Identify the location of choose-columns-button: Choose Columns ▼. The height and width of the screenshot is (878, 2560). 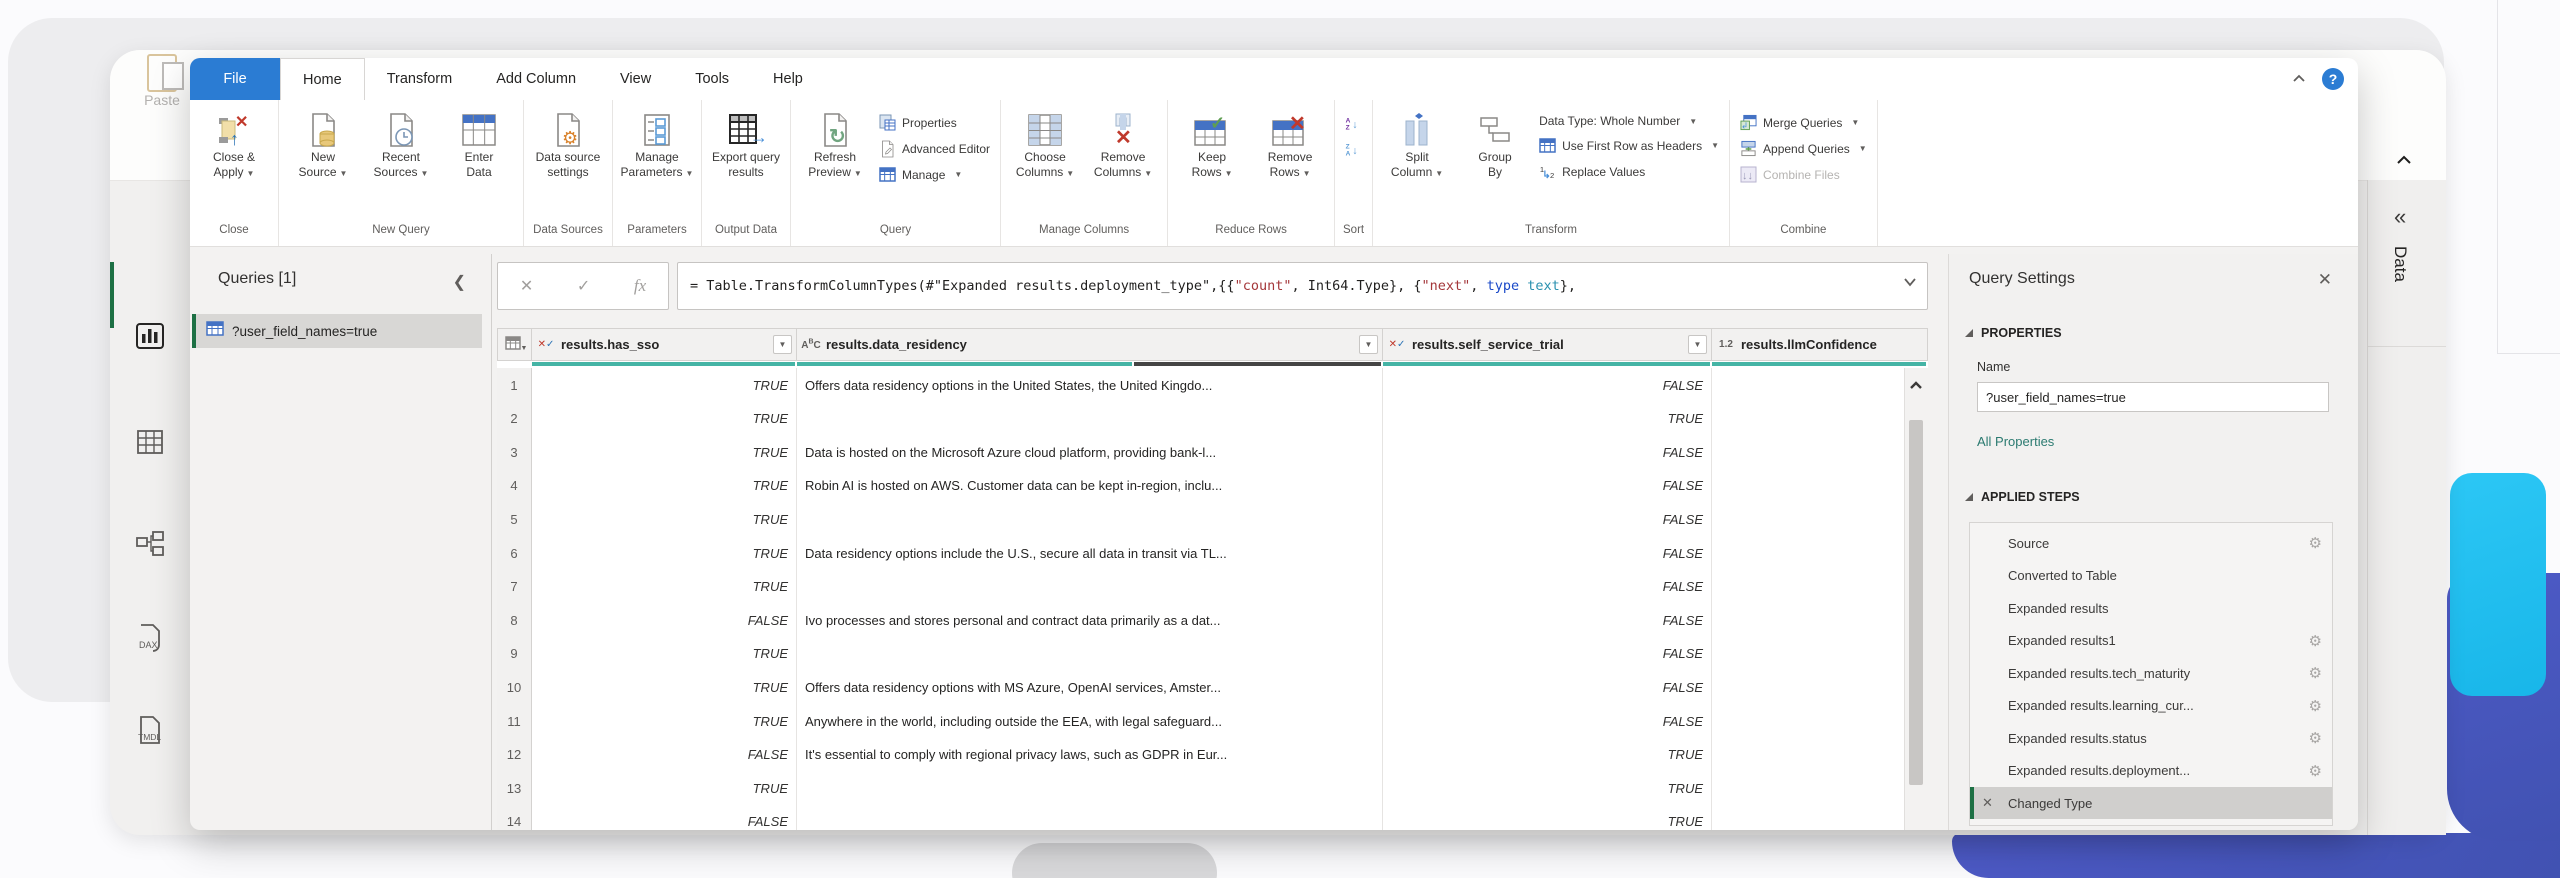
(1045, 142).